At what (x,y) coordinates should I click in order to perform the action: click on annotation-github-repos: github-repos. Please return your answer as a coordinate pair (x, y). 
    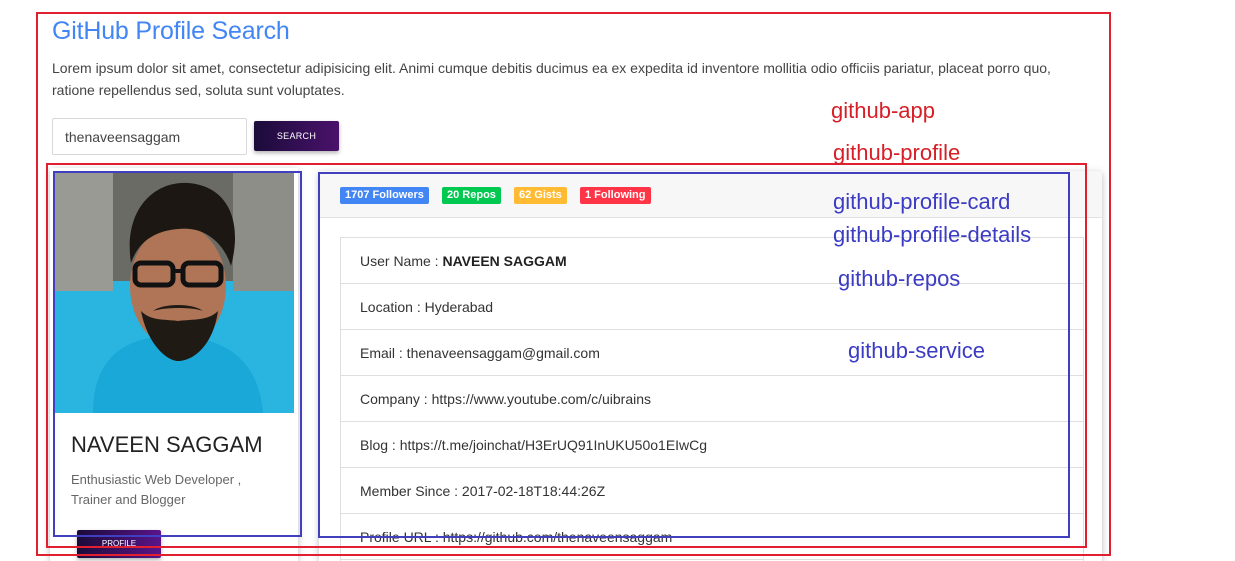
    Looking at the image, I should click on (899, 278).